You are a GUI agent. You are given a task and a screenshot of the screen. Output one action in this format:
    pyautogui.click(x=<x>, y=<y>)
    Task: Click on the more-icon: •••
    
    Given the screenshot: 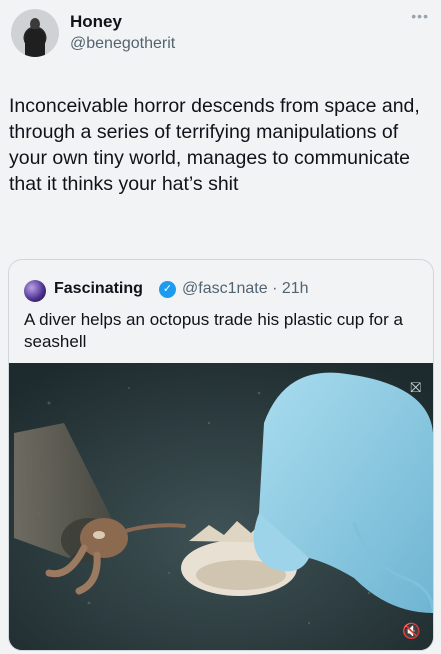 What is the action you would take?
    pyautogui.click(x=420, y=16)
    